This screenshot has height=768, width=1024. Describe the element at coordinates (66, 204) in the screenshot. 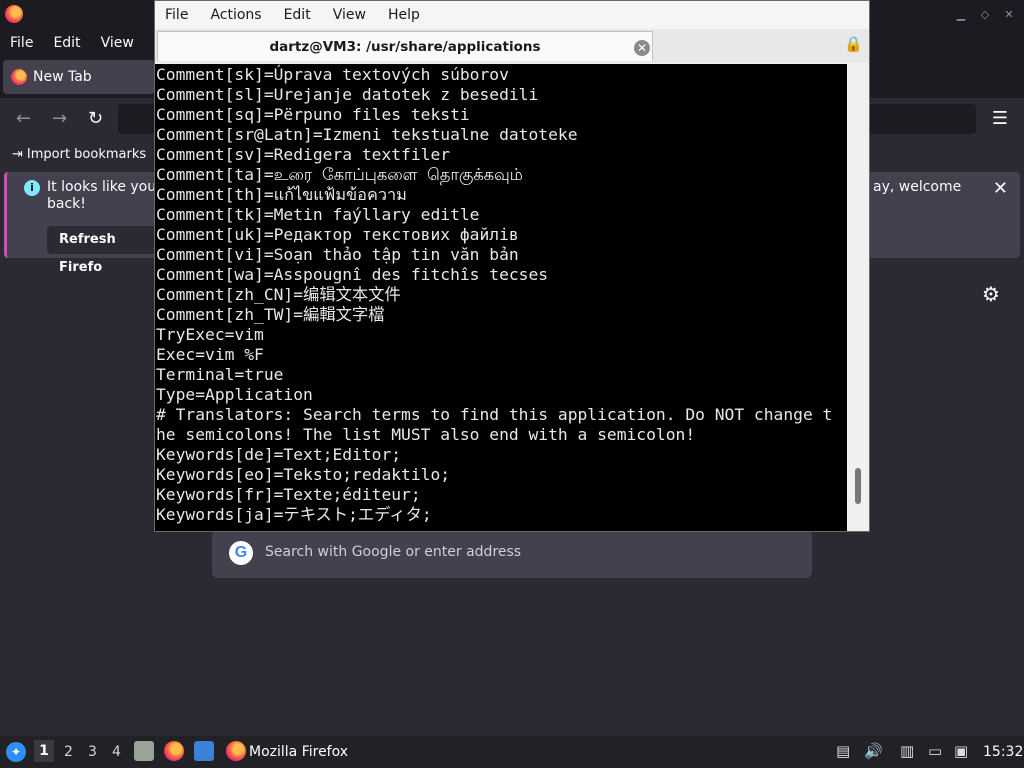

I see `notification-line-2: back!` at that location.